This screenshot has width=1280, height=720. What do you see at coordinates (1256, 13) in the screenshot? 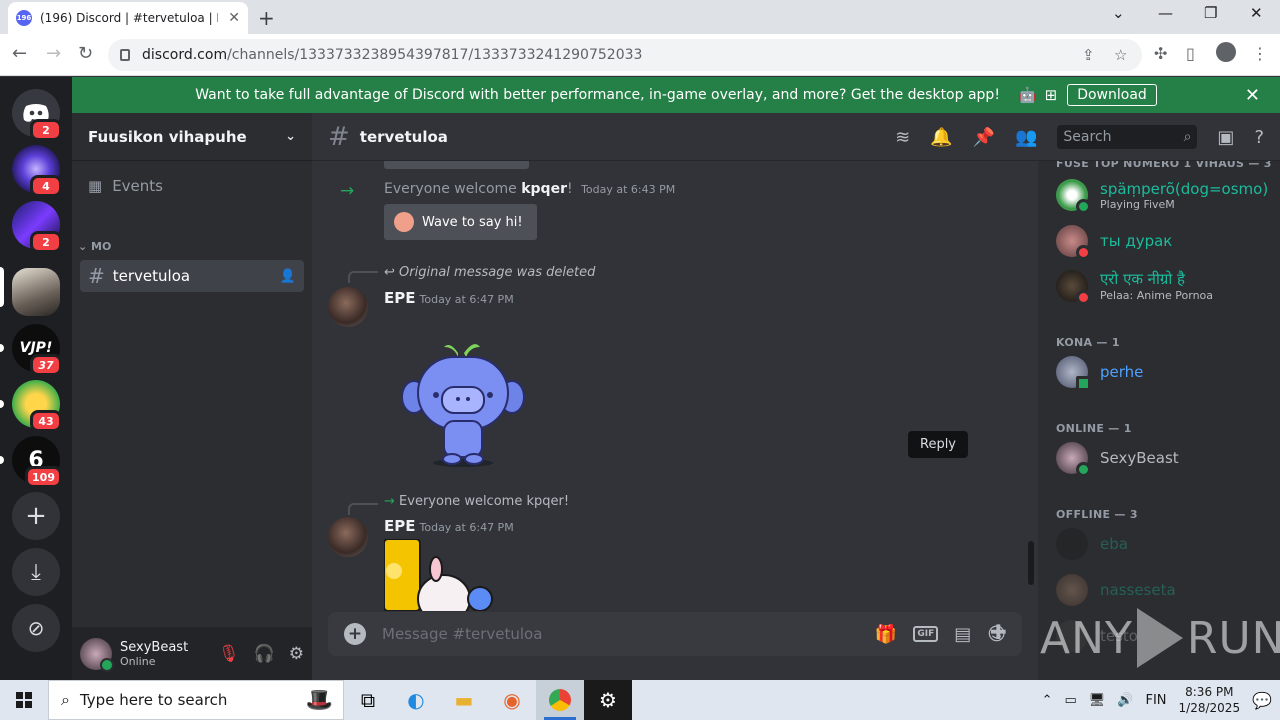
I see `close-window-button: ✕` at bounding box center [1256, 13].